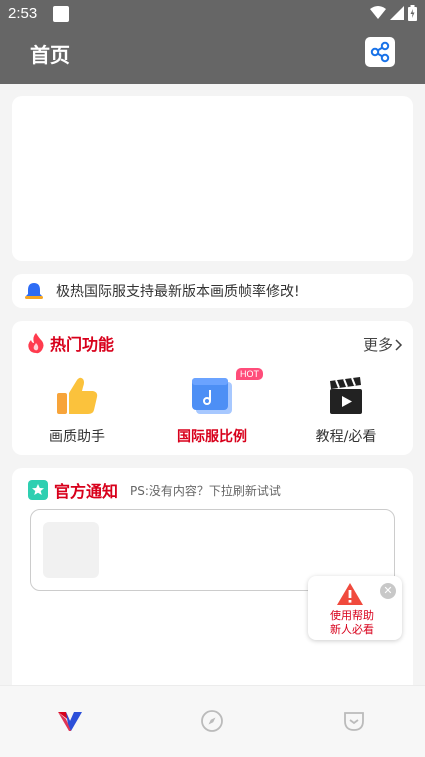 The height and width of the screenshot is (757, 425). Describe the element at coordinates (226, 392) in the screenshot. I see `ratio-window-icon: HOT` at that location.